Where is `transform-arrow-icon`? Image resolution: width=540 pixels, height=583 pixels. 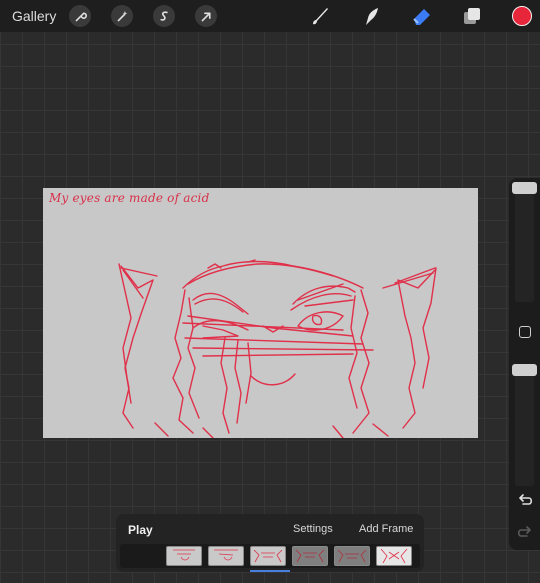 transform-arrow-icon is located at coordinates (206, 16).